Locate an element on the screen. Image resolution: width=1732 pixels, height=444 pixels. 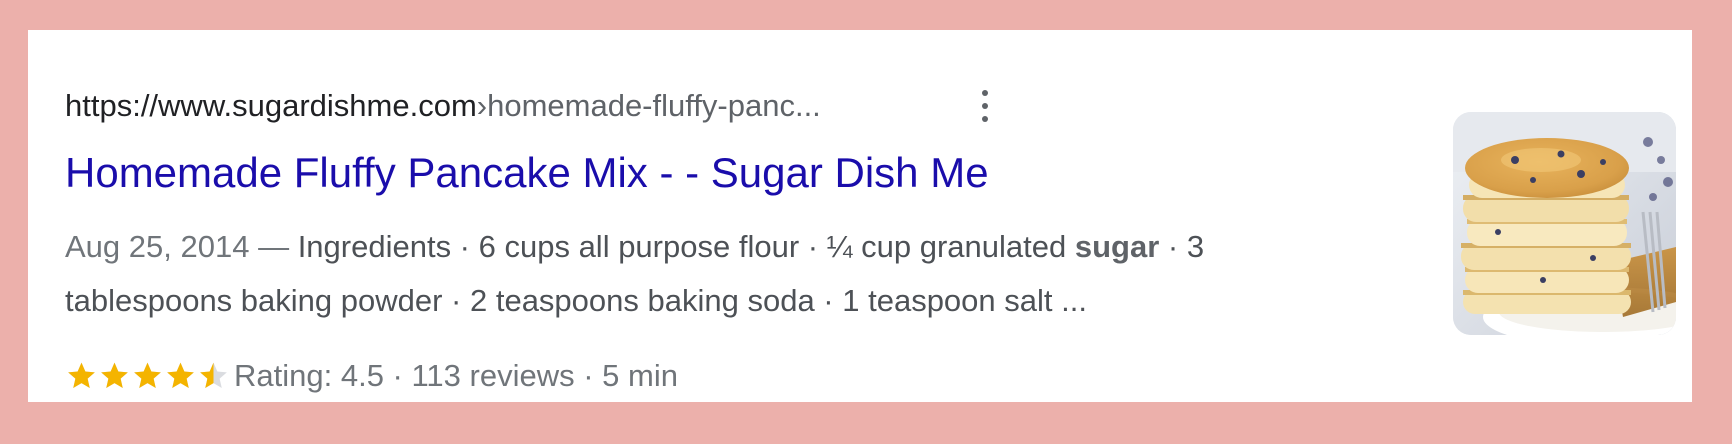
star-half-icon is located at coordinates (213, 375).